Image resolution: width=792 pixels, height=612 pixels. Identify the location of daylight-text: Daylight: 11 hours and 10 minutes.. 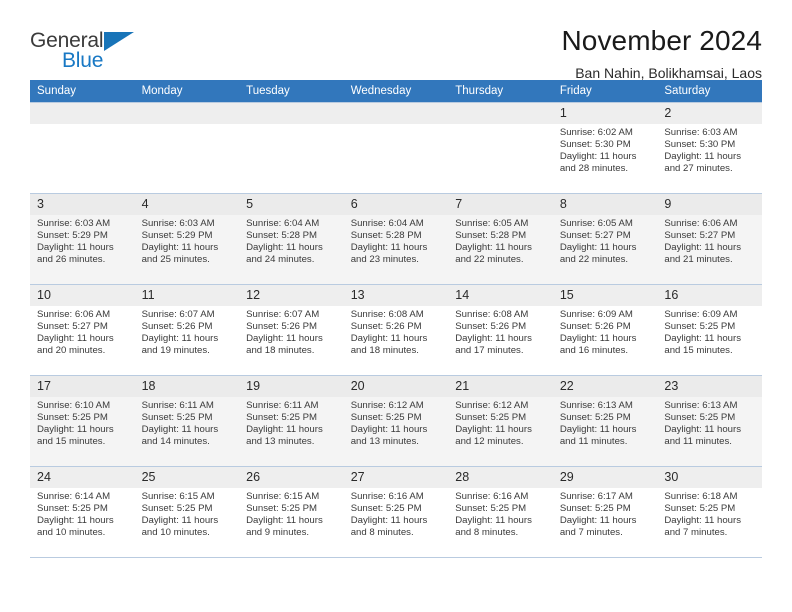
(75, 527).